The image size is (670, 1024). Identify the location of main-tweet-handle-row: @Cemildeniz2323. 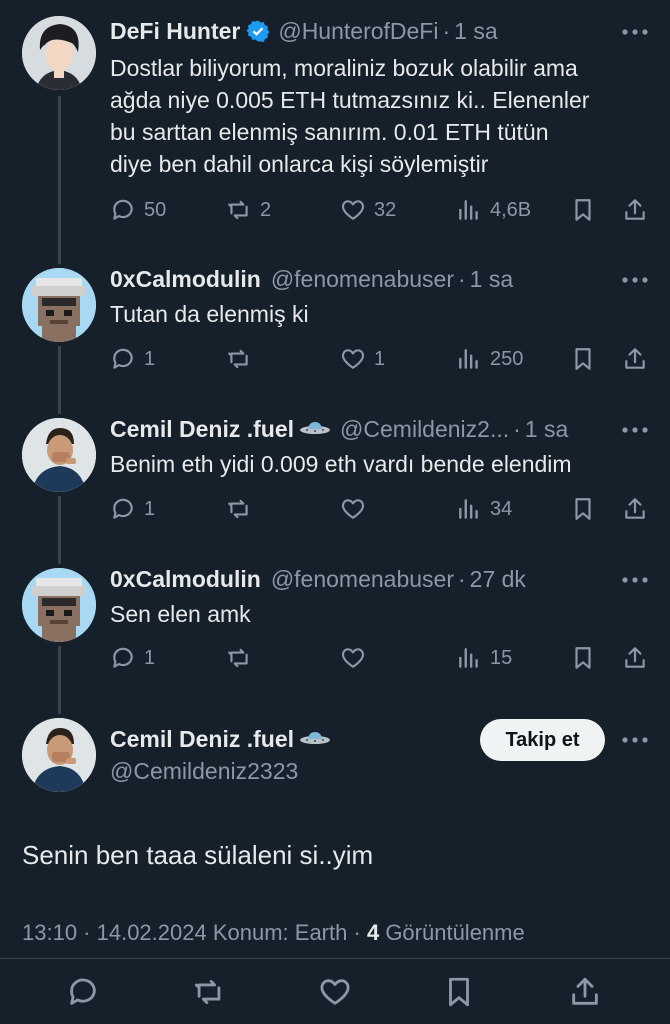
(204, 771).